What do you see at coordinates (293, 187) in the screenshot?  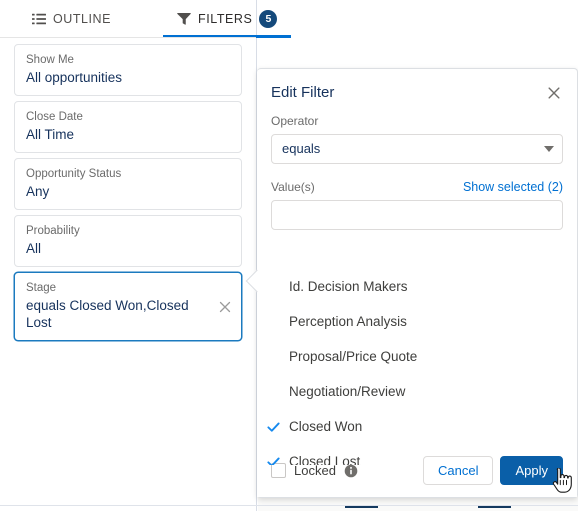 I see `values-label: Value(s)` at bounding box center [293, 187].